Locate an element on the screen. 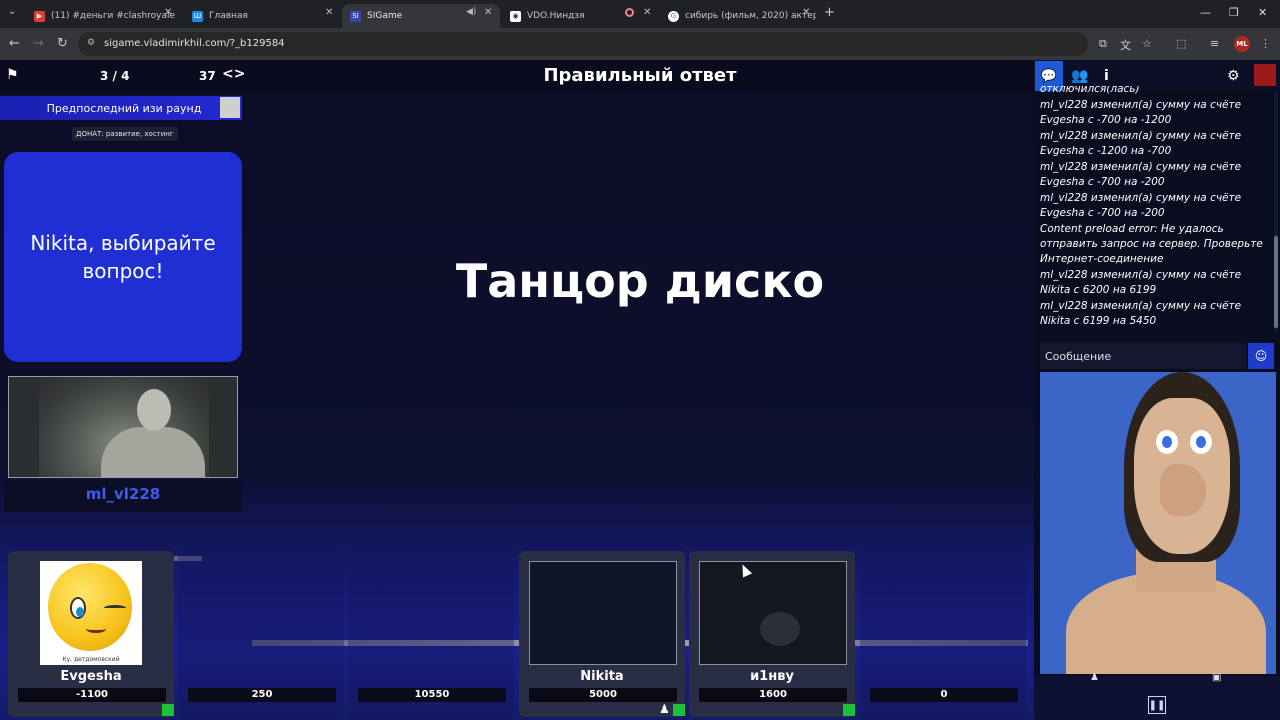  host-message-card: Nikita, выбирайте вопрос! is located at coordinates (123, 257).